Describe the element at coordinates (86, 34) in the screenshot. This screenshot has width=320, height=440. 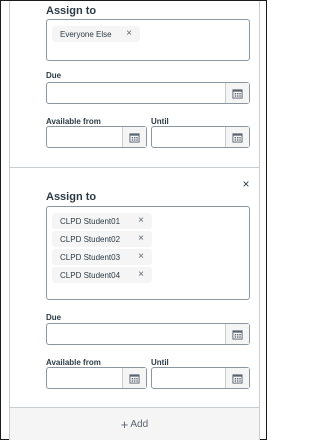
I see `assignee-name: Everyone Else` at that location.